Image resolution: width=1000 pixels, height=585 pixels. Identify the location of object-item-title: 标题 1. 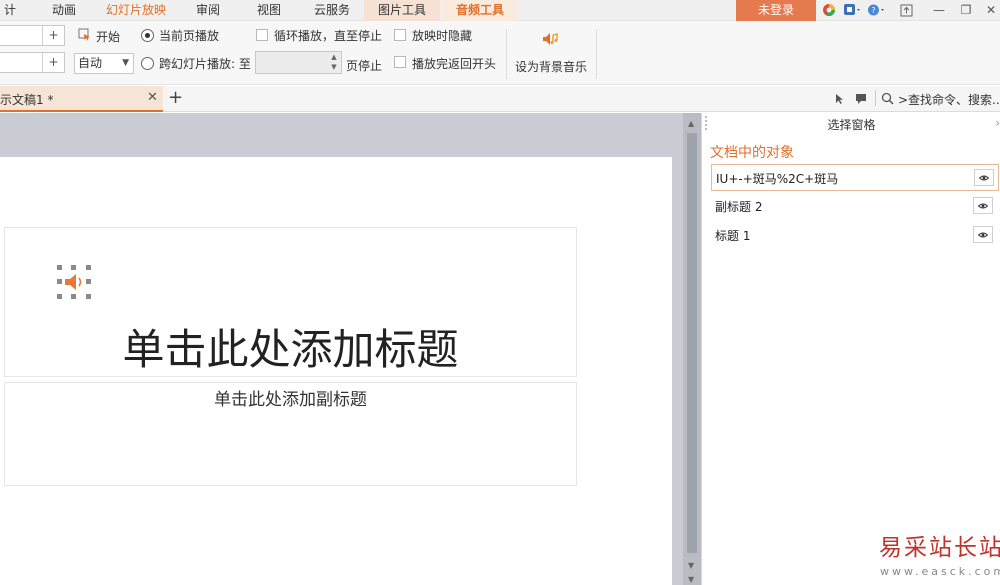
(855, 235).